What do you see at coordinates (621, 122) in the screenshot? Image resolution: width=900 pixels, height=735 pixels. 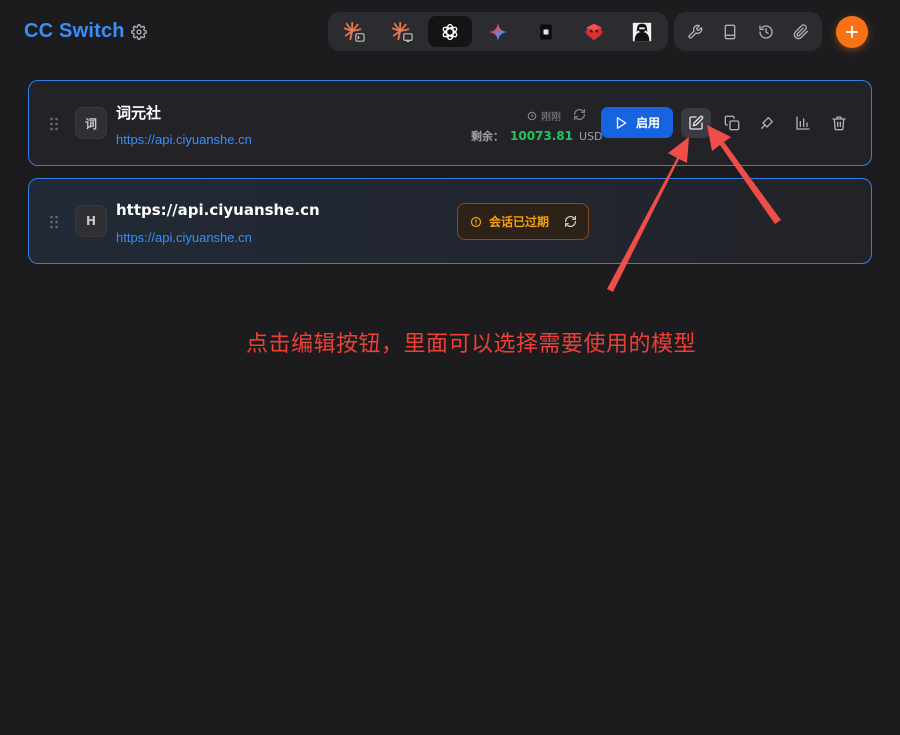 I see `play-icon` at bounding box center [621, 122].